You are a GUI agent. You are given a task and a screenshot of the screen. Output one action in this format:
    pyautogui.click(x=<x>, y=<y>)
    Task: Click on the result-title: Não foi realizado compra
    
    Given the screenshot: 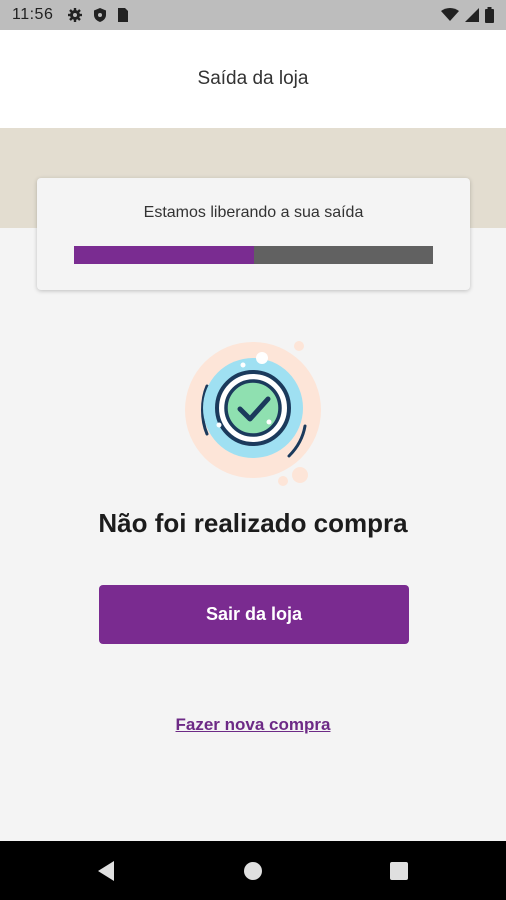 What is the action you would take?
    pyautogui.click(x=253, y=523)
    